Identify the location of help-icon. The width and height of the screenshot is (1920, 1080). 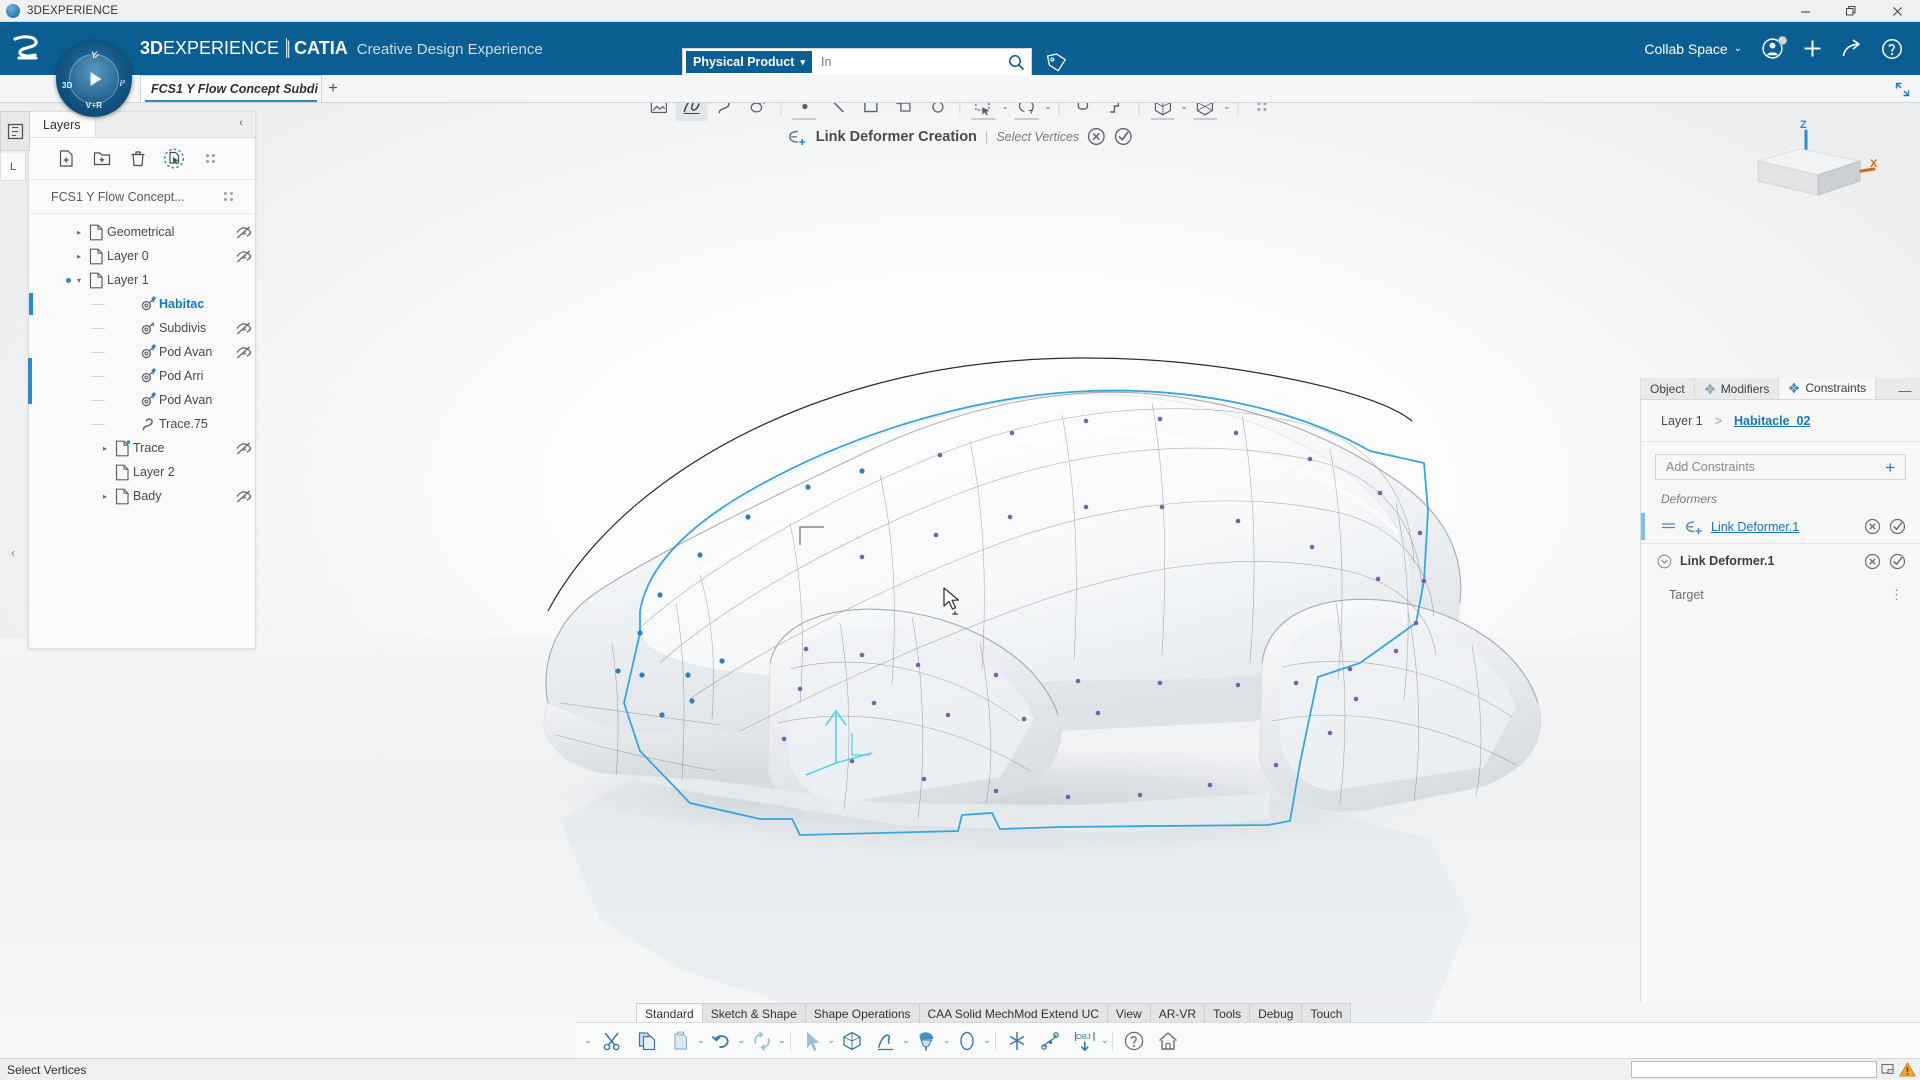
(1892, 49).